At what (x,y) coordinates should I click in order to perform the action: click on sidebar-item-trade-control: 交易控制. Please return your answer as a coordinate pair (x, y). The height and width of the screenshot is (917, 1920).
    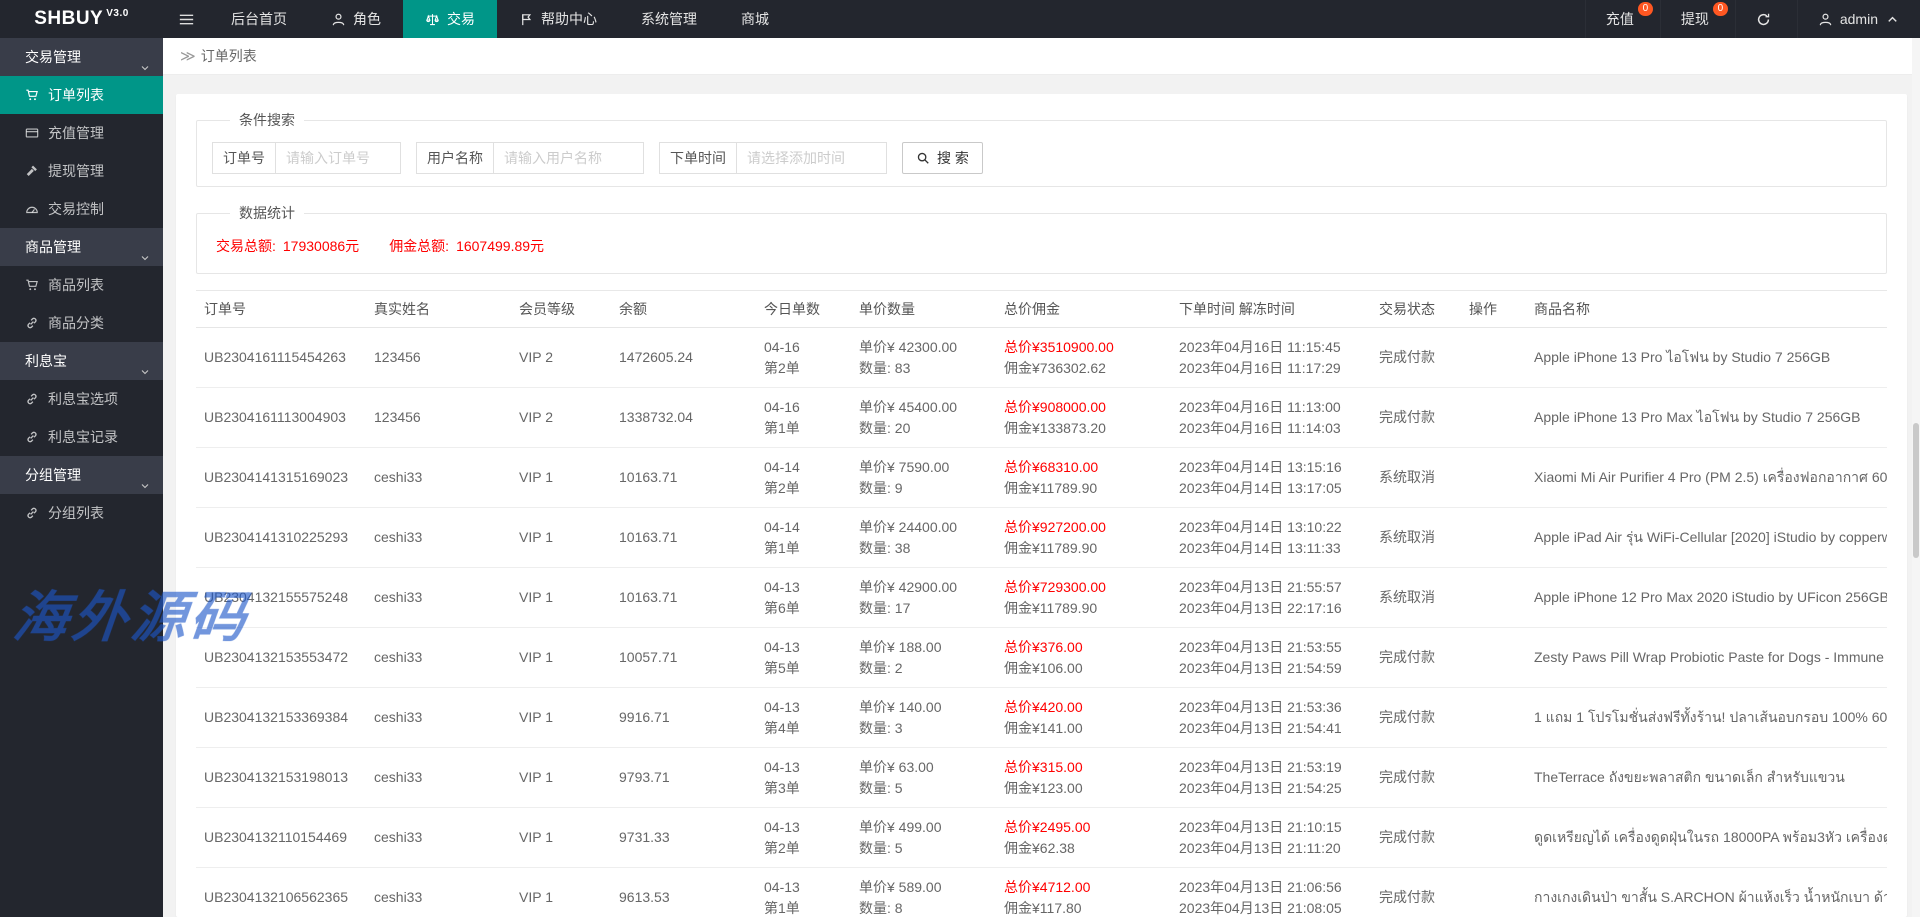
    Looking at the image, I should click on (81, 209).